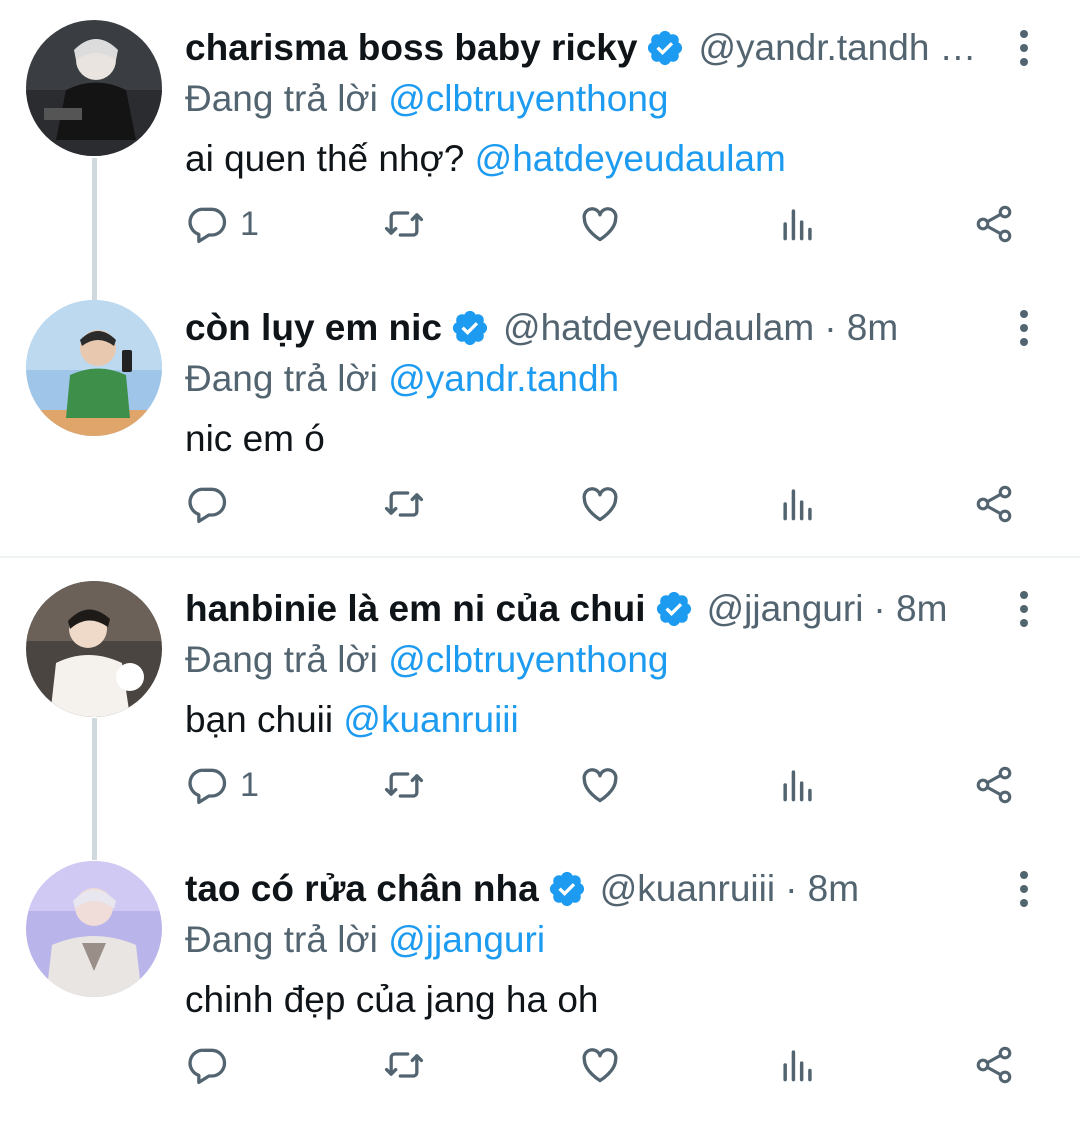 This screenshot has height=1121, width=1080. Describe the element at coordinates (430, 719) in the screenshot. I see `tweet-mention: @kuanruiii` at that location.